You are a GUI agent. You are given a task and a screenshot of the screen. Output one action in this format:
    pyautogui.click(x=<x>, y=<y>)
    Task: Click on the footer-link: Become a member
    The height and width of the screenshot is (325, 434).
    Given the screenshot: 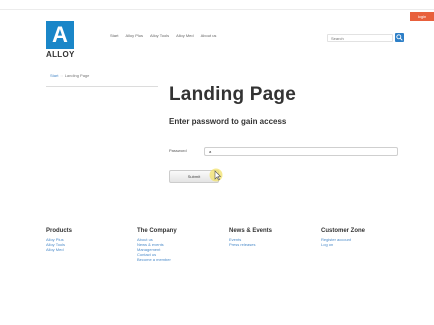 What is the action you would take?
    pyautogui.click(x=157, y=259)
    